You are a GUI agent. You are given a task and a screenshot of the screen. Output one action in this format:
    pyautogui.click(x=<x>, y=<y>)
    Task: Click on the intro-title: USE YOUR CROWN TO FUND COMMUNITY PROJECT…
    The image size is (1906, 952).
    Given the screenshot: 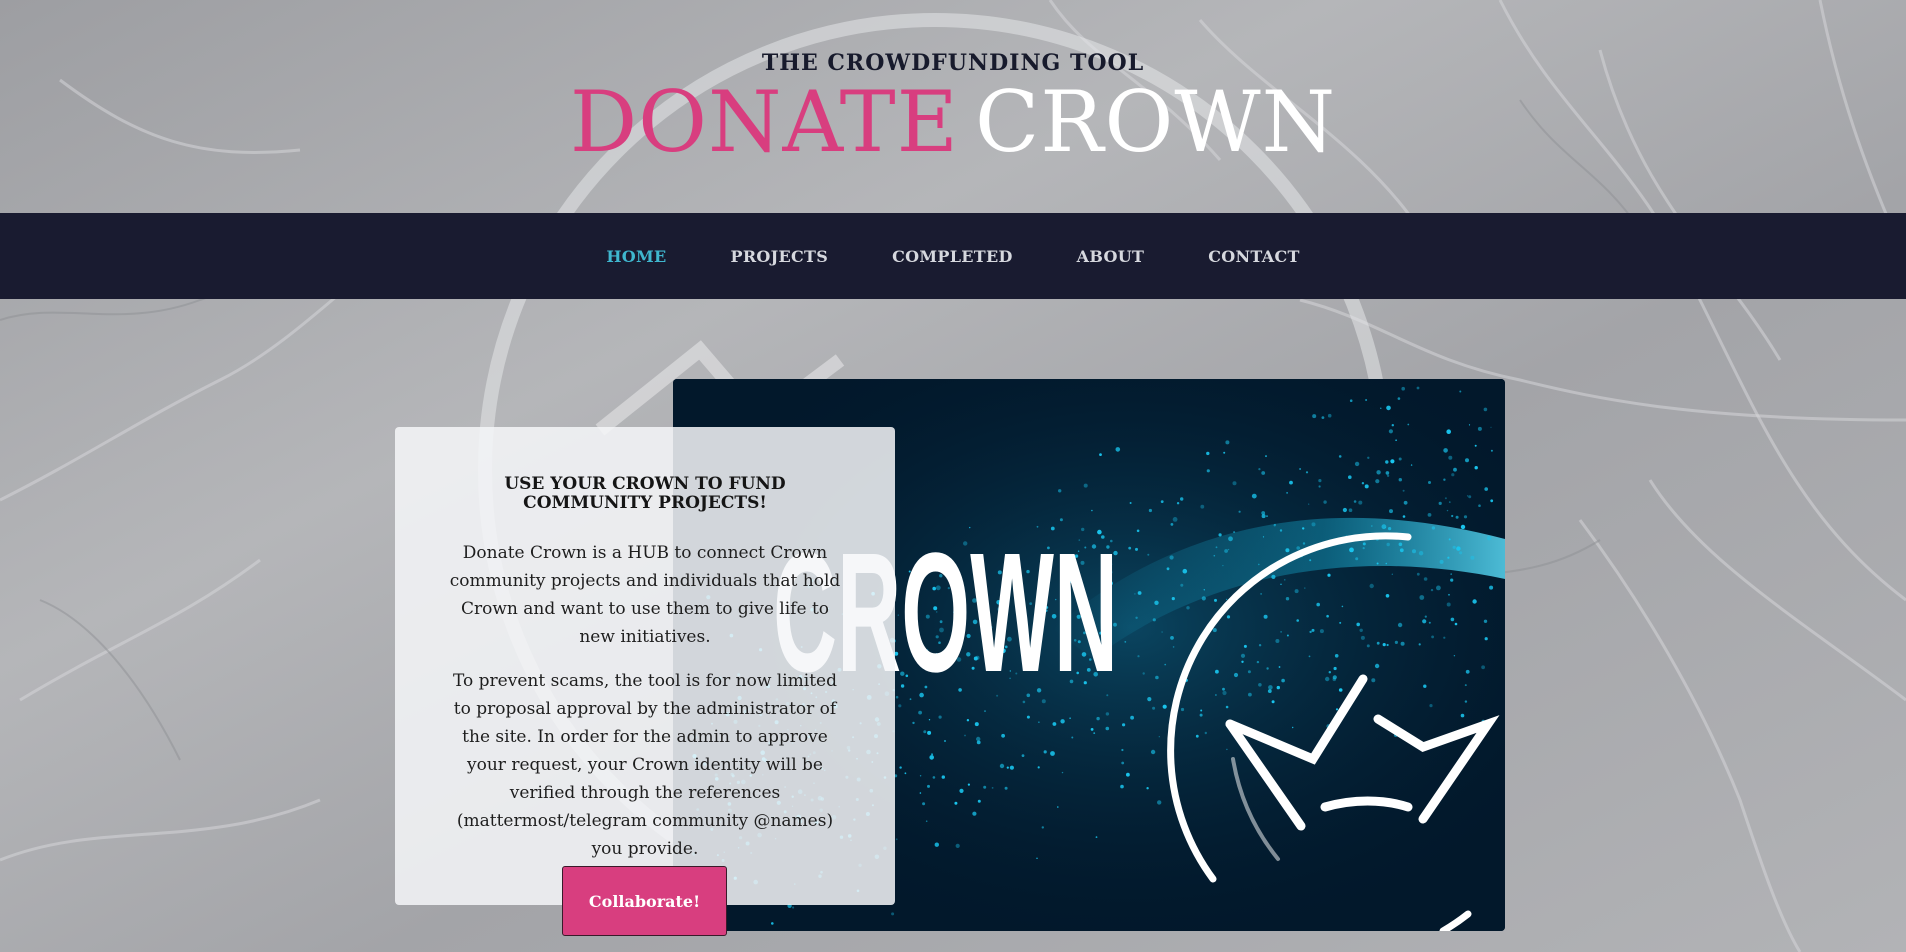 What is the action you would take?
    pyautogui.click(x=645, y=493)
    